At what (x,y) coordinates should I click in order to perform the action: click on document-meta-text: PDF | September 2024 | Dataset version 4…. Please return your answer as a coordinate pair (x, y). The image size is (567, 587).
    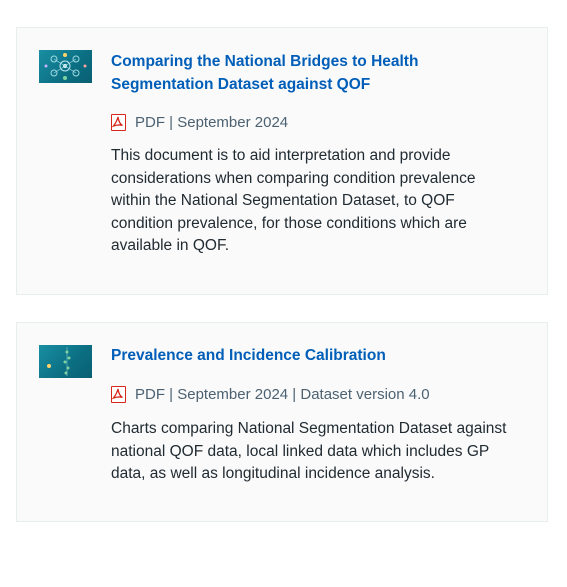
    Looking at the image, I should click on (282, 394).